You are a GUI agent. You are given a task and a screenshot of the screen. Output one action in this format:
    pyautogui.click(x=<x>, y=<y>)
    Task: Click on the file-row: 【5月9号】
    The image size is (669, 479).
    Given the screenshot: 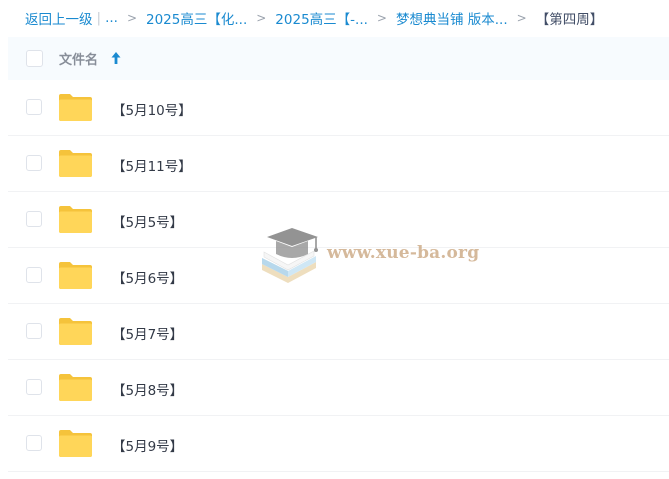 What is the action you would take?
    pyautogui.click(x=338, y=444)
    